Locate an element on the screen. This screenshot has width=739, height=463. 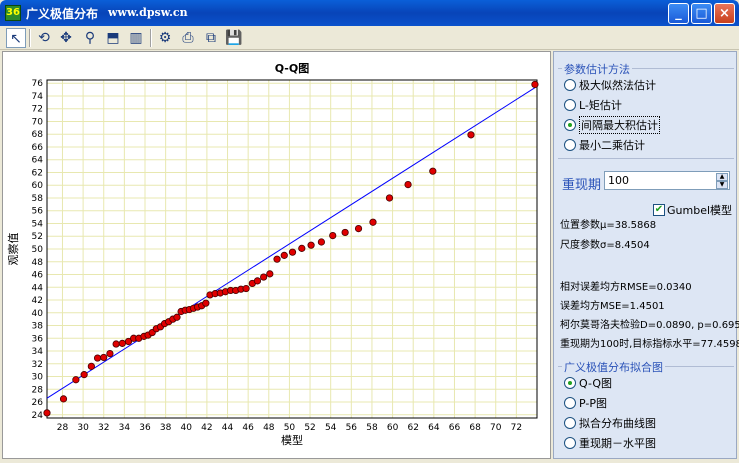
method-label: 间隔最大积估计 is located at coordinates (619, 125).